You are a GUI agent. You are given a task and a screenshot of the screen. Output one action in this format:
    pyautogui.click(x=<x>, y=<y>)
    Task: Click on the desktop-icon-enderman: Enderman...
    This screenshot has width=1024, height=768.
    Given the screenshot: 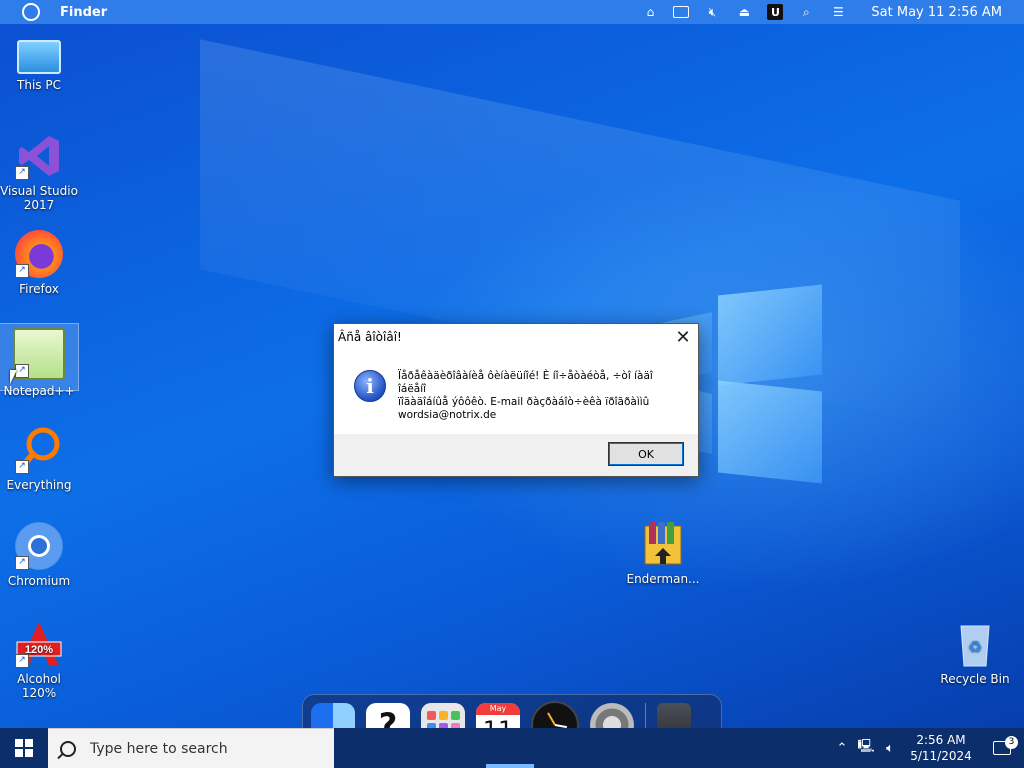 What is the action you would take?
    pyautogui.click(x=663, y=553)
    